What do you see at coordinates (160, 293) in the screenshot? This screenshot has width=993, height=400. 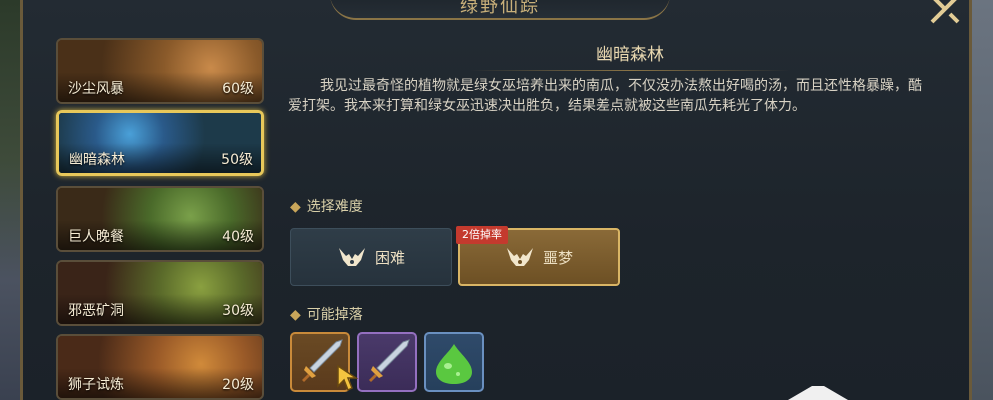 I see `level-card-evil-mine: 邪恶矿洞 30级` at bounding box center [160, 293].